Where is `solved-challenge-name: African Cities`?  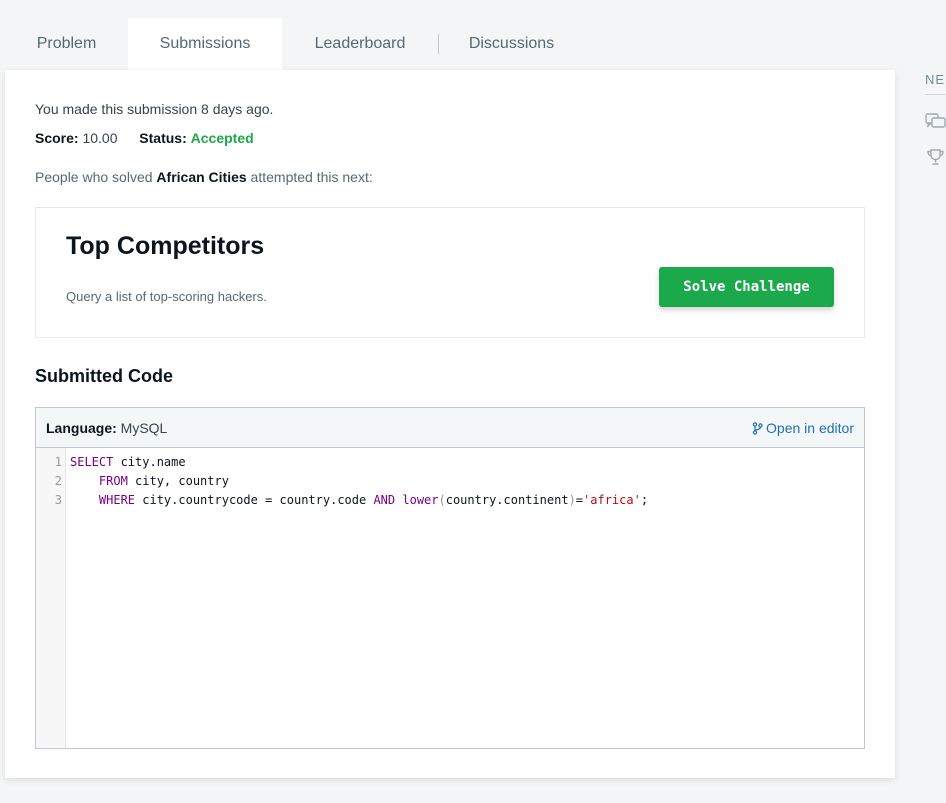 solved-challenge-name: African Cities is located at coordinates (201, 177).